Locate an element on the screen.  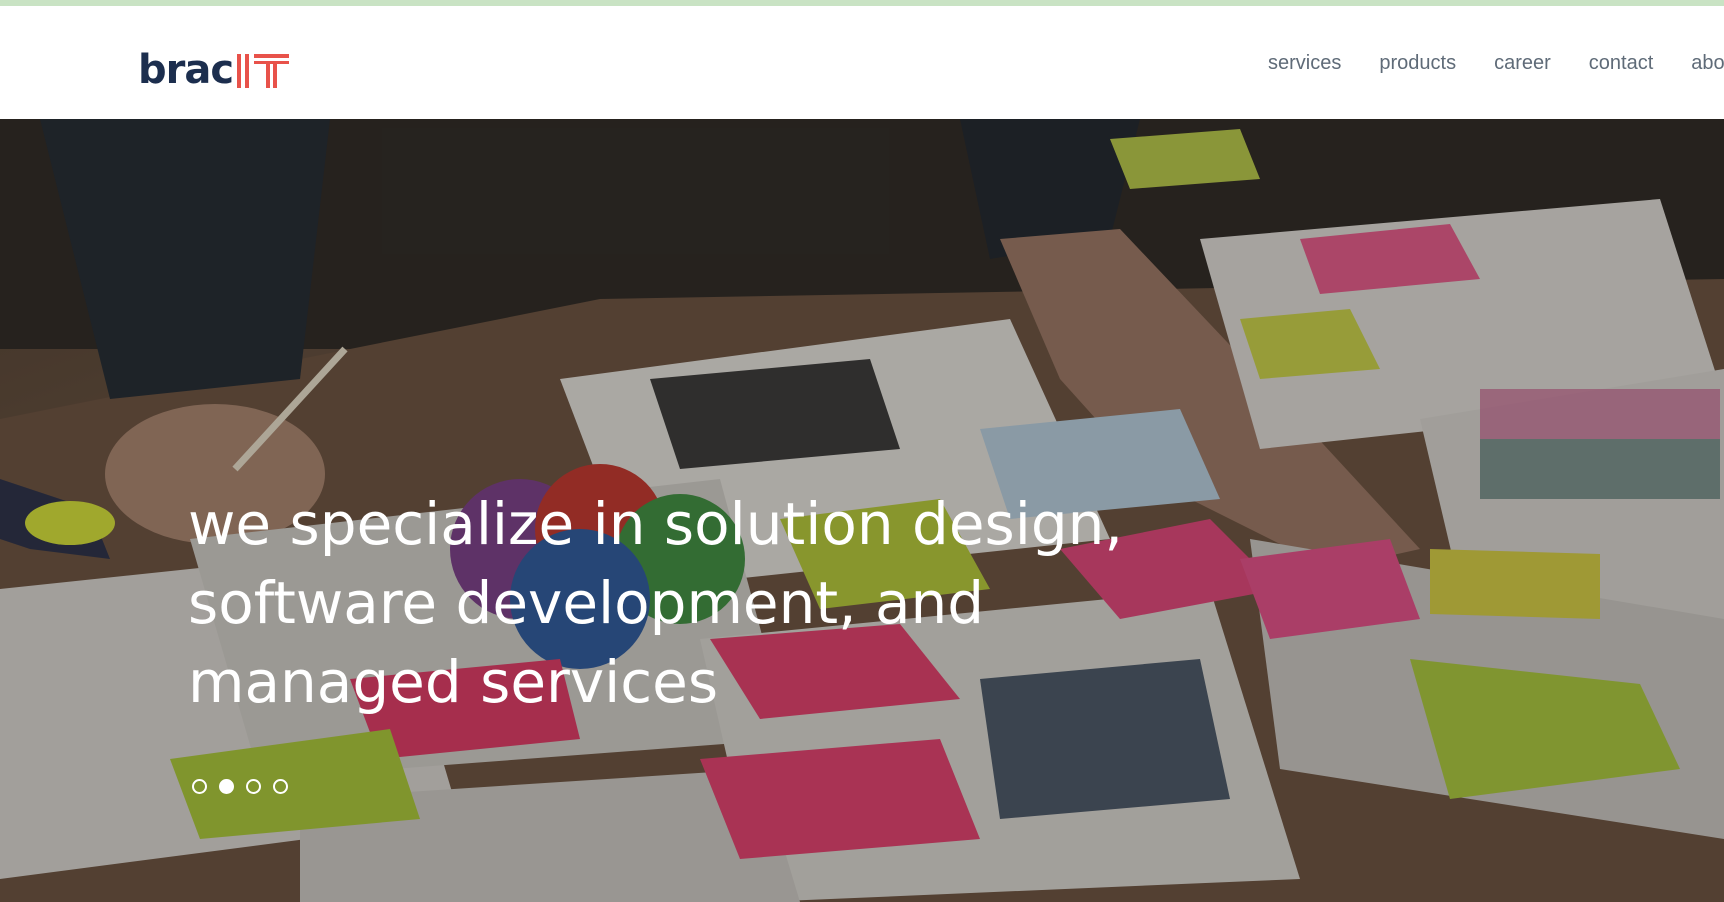
logo-it-mark-icon is located at coordinates (263, 71).